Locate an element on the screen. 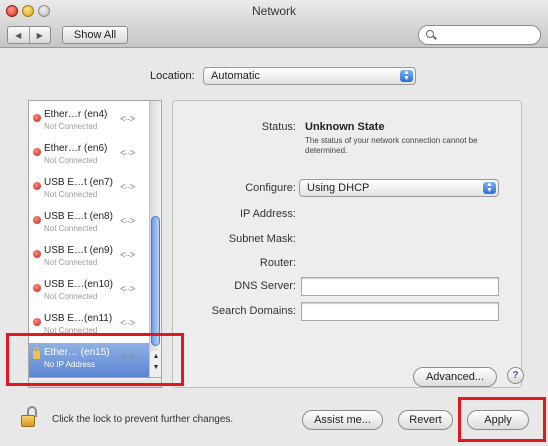 The image size is (548, 446). search-domains-field is located at coordinates (400, 311).